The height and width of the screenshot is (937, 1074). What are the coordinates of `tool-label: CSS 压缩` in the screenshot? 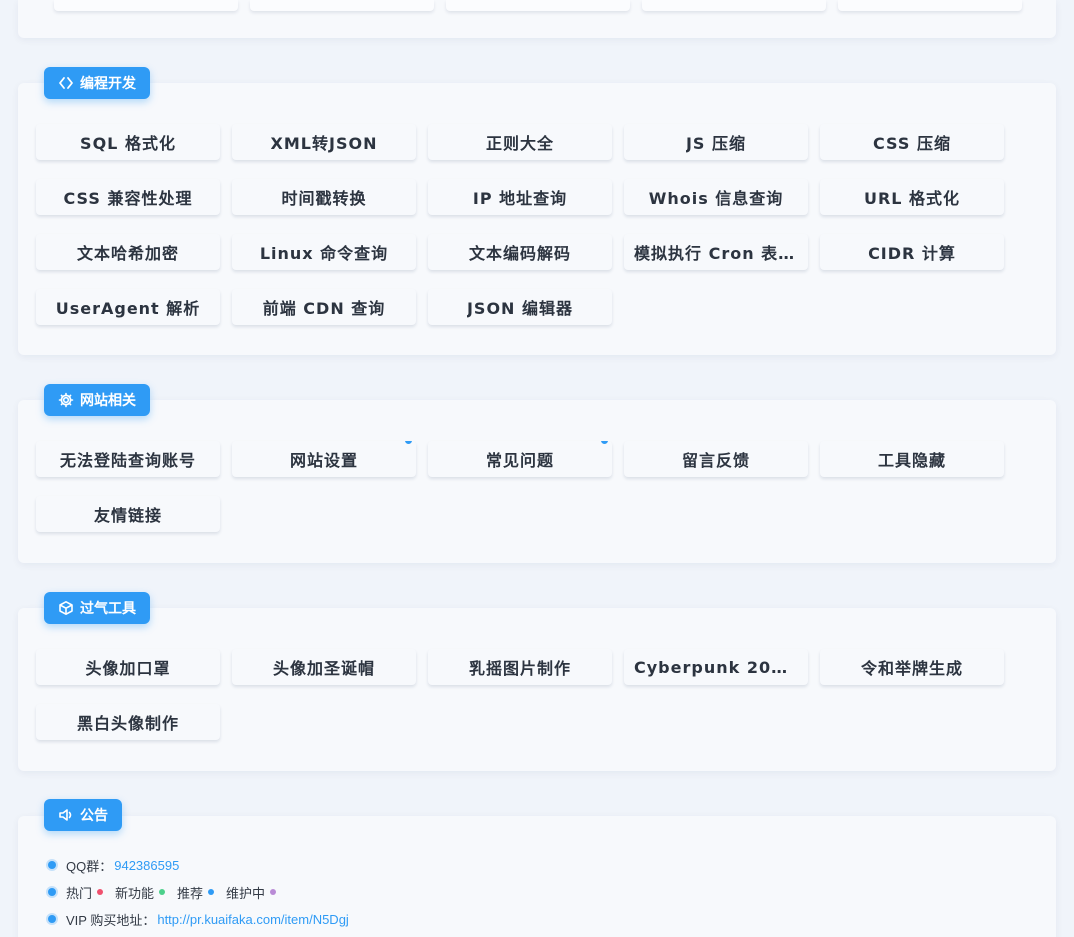 It's located at (912, 143).